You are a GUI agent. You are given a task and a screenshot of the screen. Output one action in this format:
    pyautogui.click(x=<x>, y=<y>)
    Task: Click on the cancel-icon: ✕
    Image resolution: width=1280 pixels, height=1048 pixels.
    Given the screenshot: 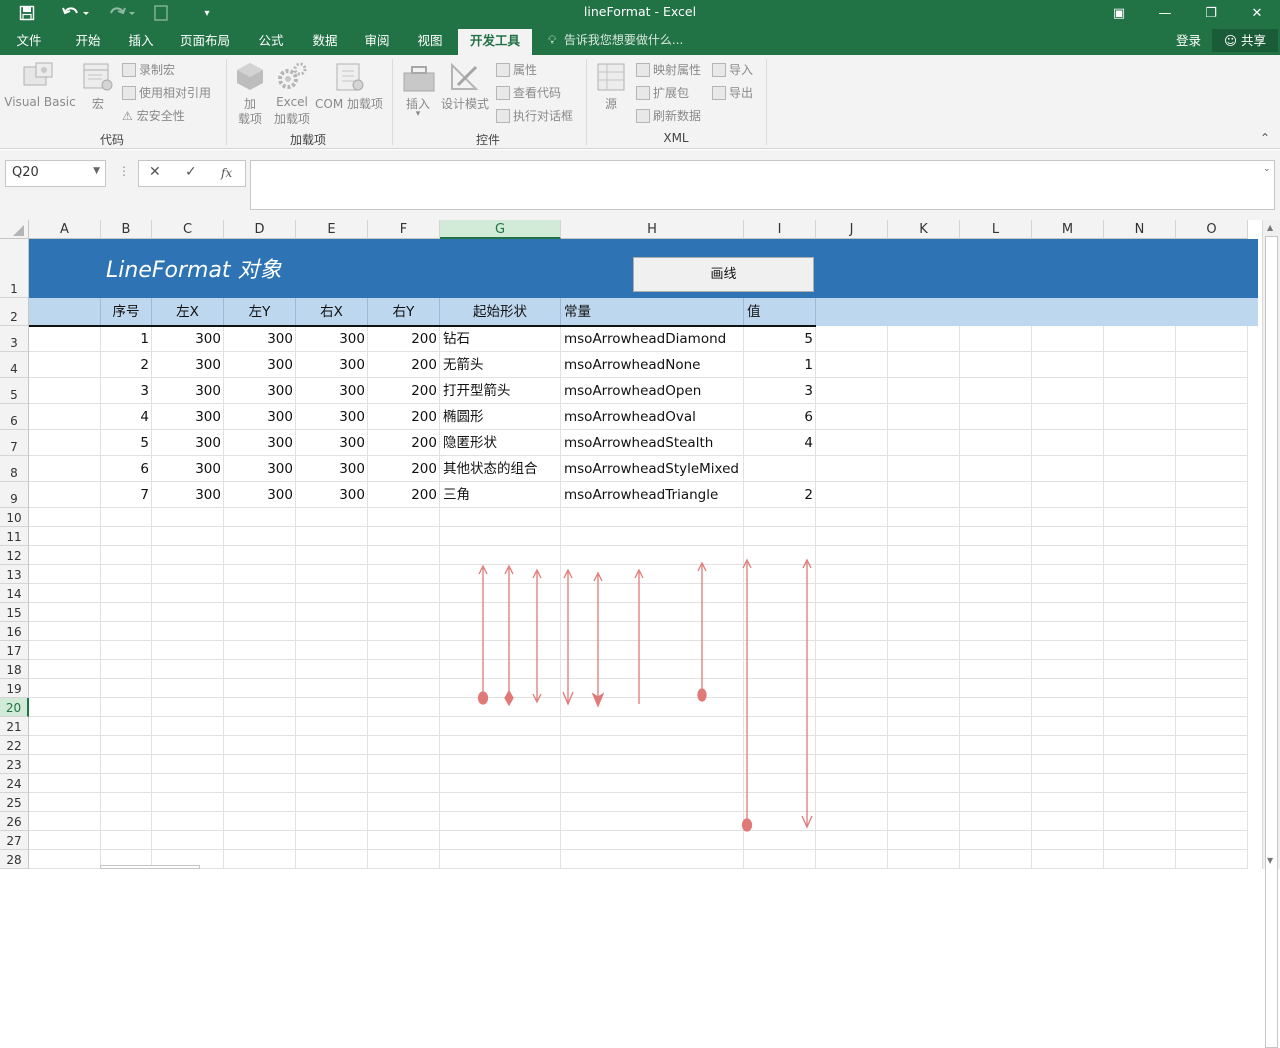 What is the action you would take?
    pyautogui.click(x=155, y=172)
    